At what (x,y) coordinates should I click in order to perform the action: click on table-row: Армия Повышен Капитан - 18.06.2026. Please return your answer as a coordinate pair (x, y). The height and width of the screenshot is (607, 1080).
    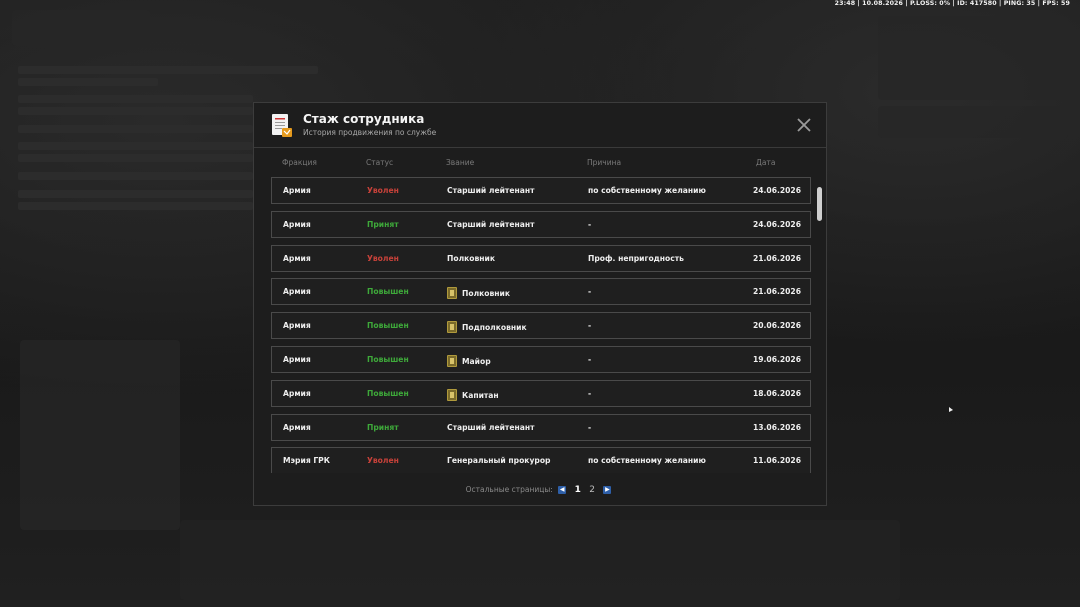
    Looking at the image, I should click on (541, 393).